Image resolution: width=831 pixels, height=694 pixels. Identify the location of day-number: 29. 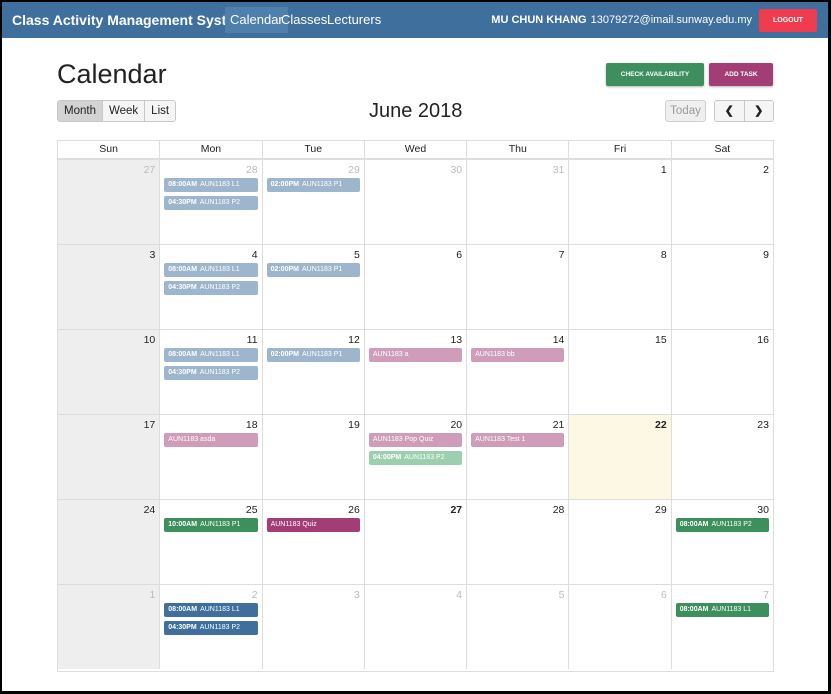
(661, 510).